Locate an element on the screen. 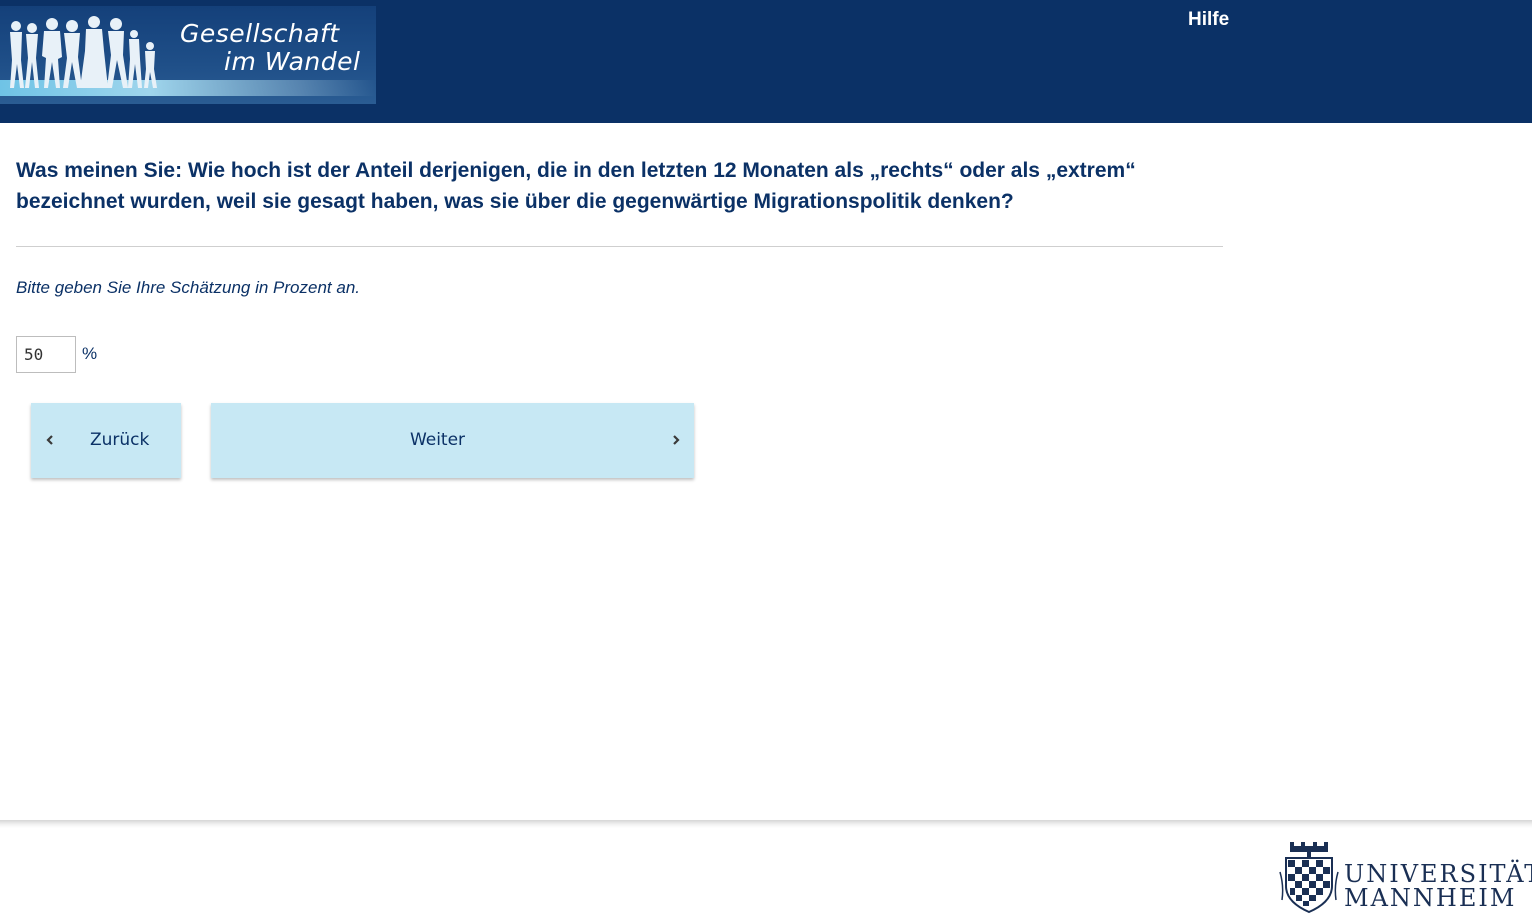  next-button: Weiter is located at coordinates (452, 440).